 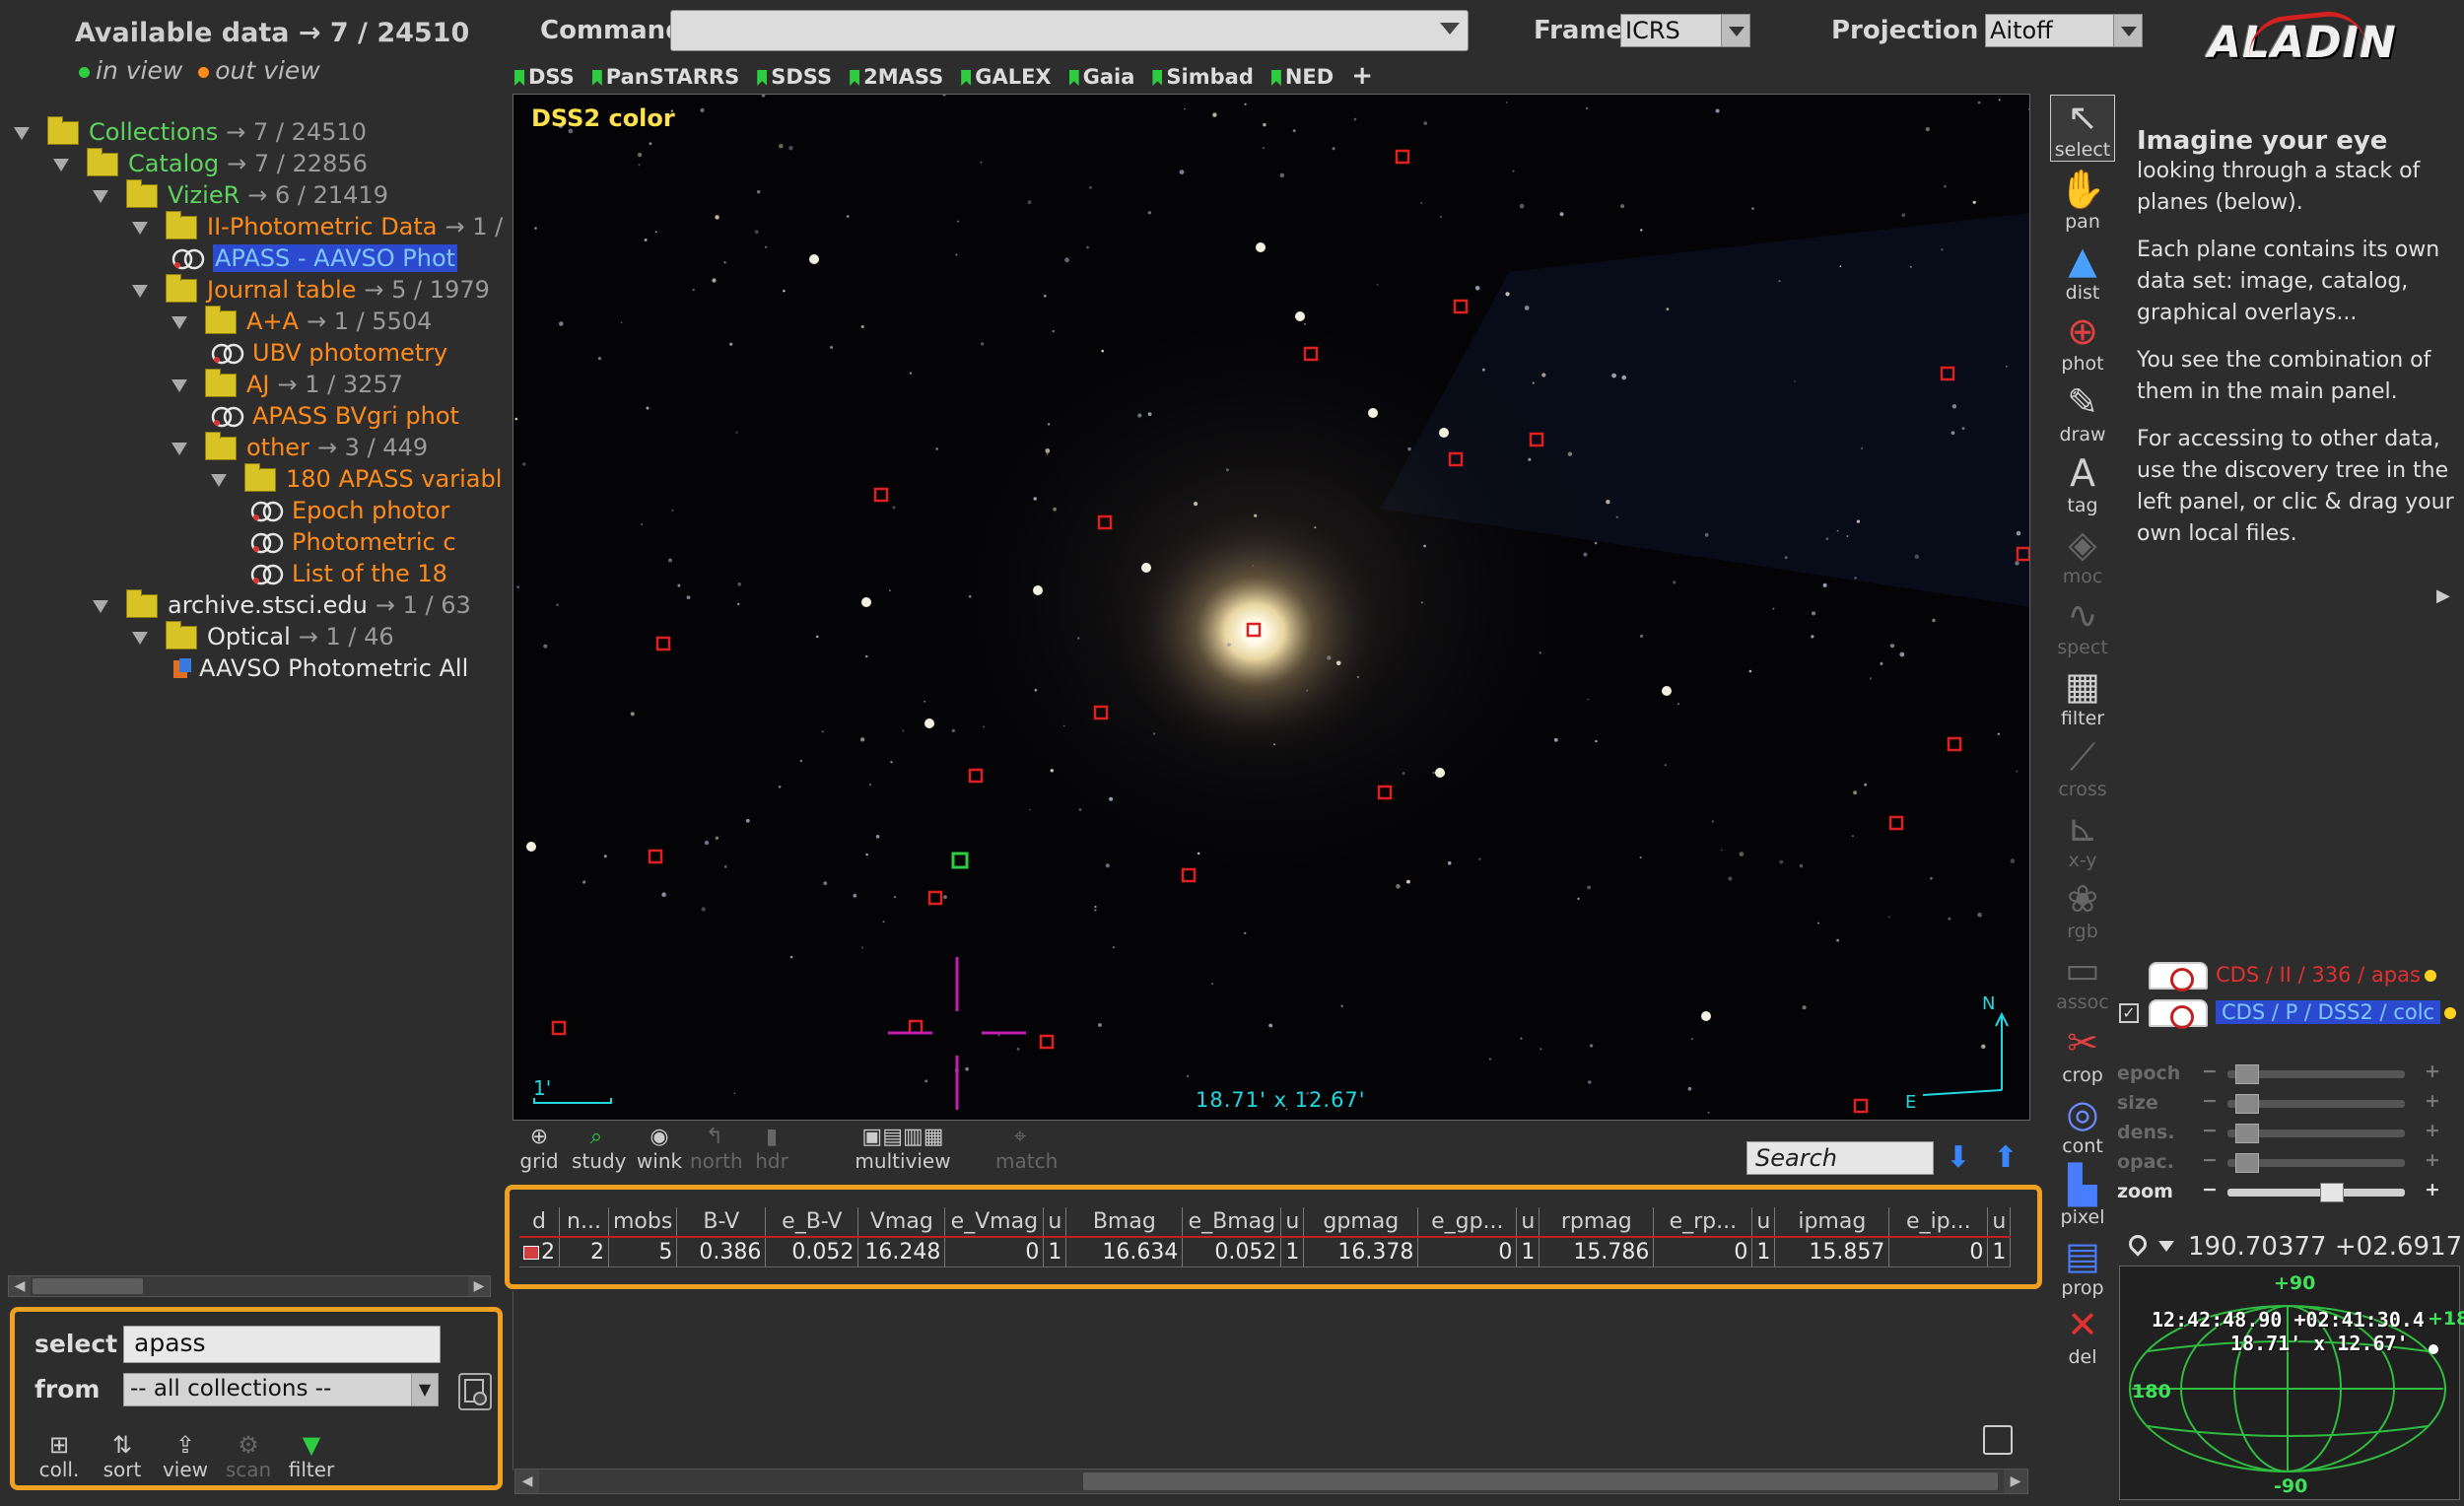 I want to click on tree-scrollbar: ◀ ▶, so click(x=249, y=1286).